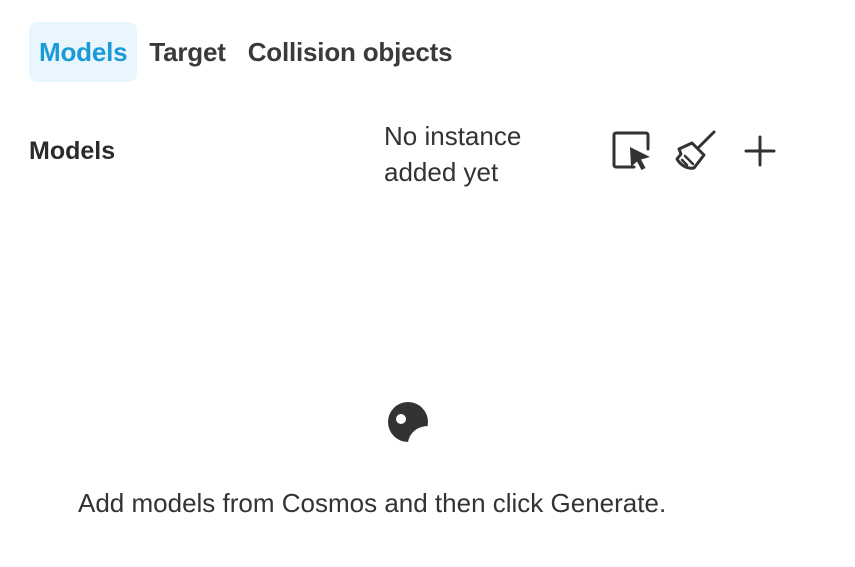 Image resolution: width=855 pixels, height=567 pixels. I want to click on broom-icon, so click(695, 150).